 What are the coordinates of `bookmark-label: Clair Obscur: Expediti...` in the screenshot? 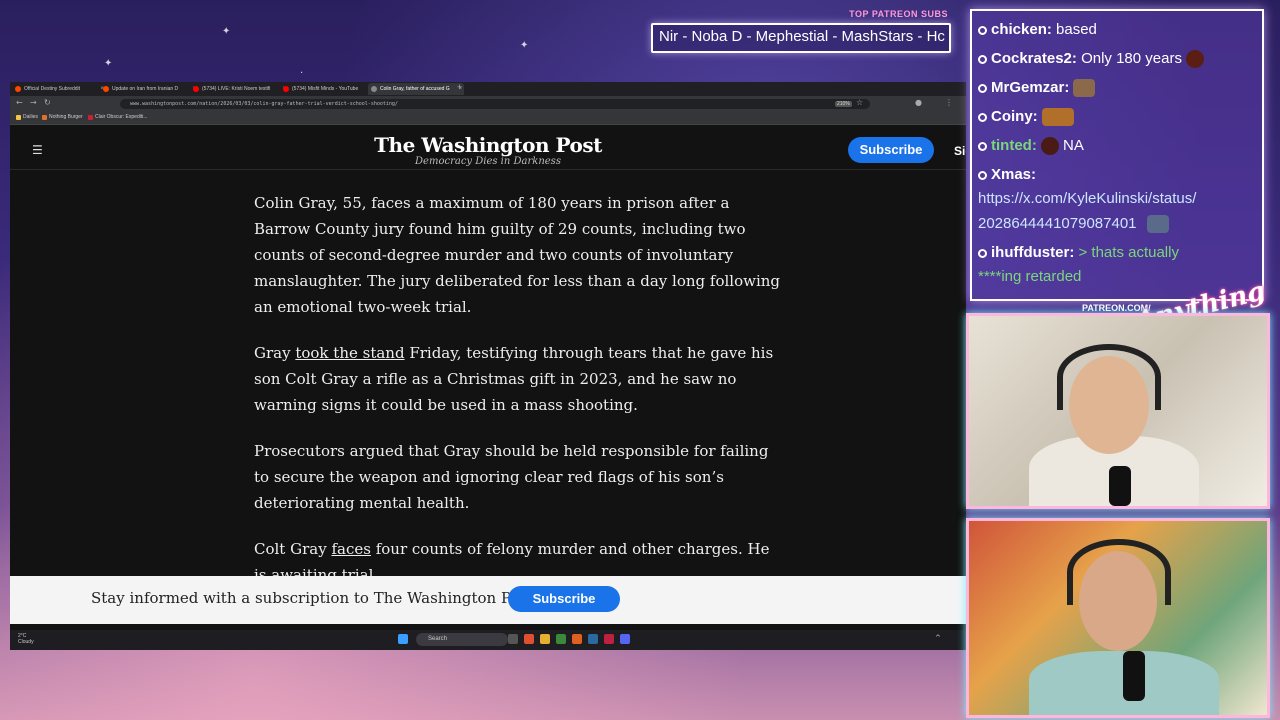 It's located at (121, 117).